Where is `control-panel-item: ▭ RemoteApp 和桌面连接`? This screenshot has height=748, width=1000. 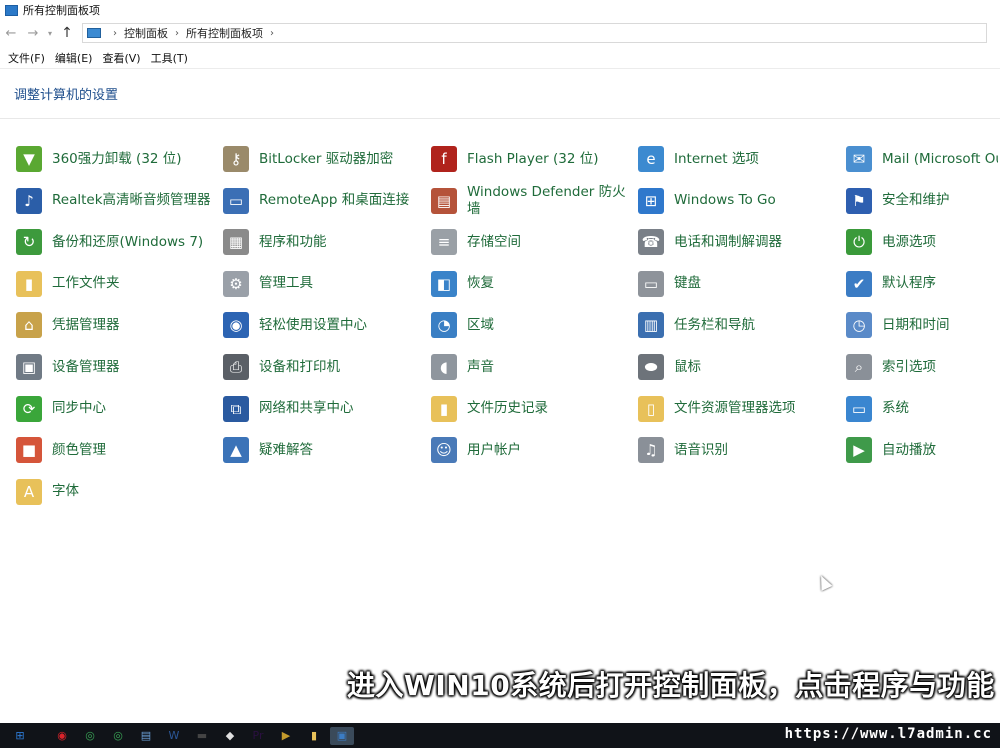 control-panel-item: ▭ RemoteApp 和桌面连接 is located at coordinates (323, 201).